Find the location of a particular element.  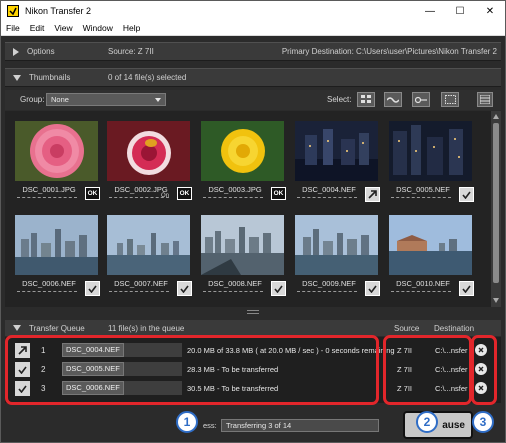

deselect-button is located at coordinates (450, 99).